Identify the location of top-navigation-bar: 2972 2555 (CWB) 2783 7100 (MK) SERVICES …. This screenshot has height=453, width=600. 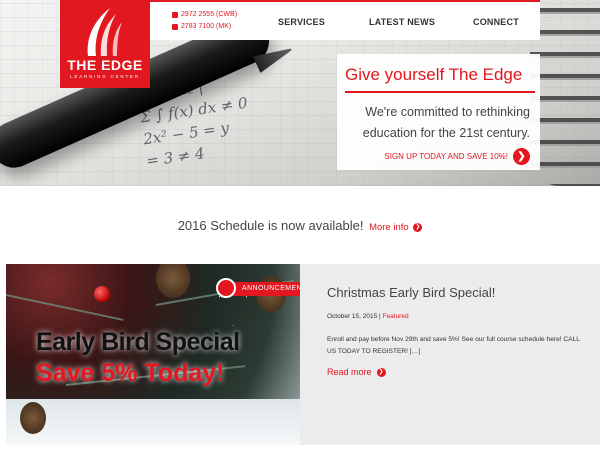
(345, 20).